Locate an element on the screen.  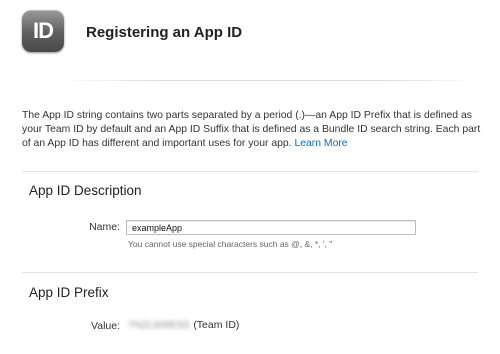
redacted-team-id: 7N2L949E93 is located at coordinates (159, 325).